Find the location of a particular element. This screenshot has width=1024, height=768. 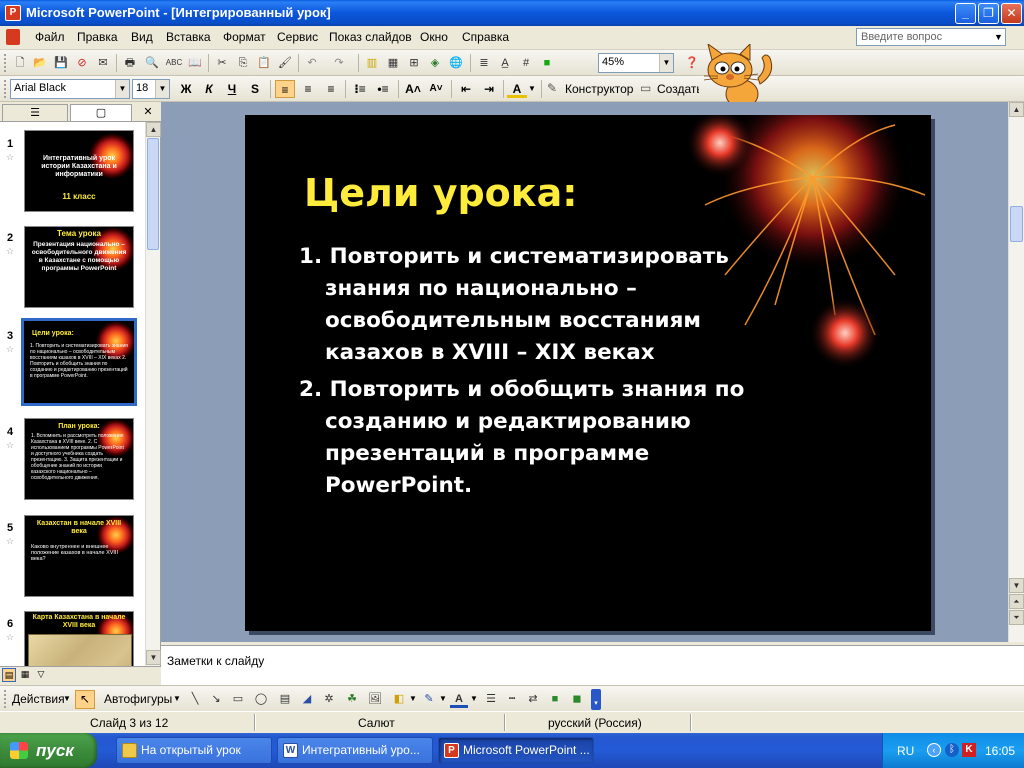

show-formatting-icon: A̲ is located at coordinates (505, 63).